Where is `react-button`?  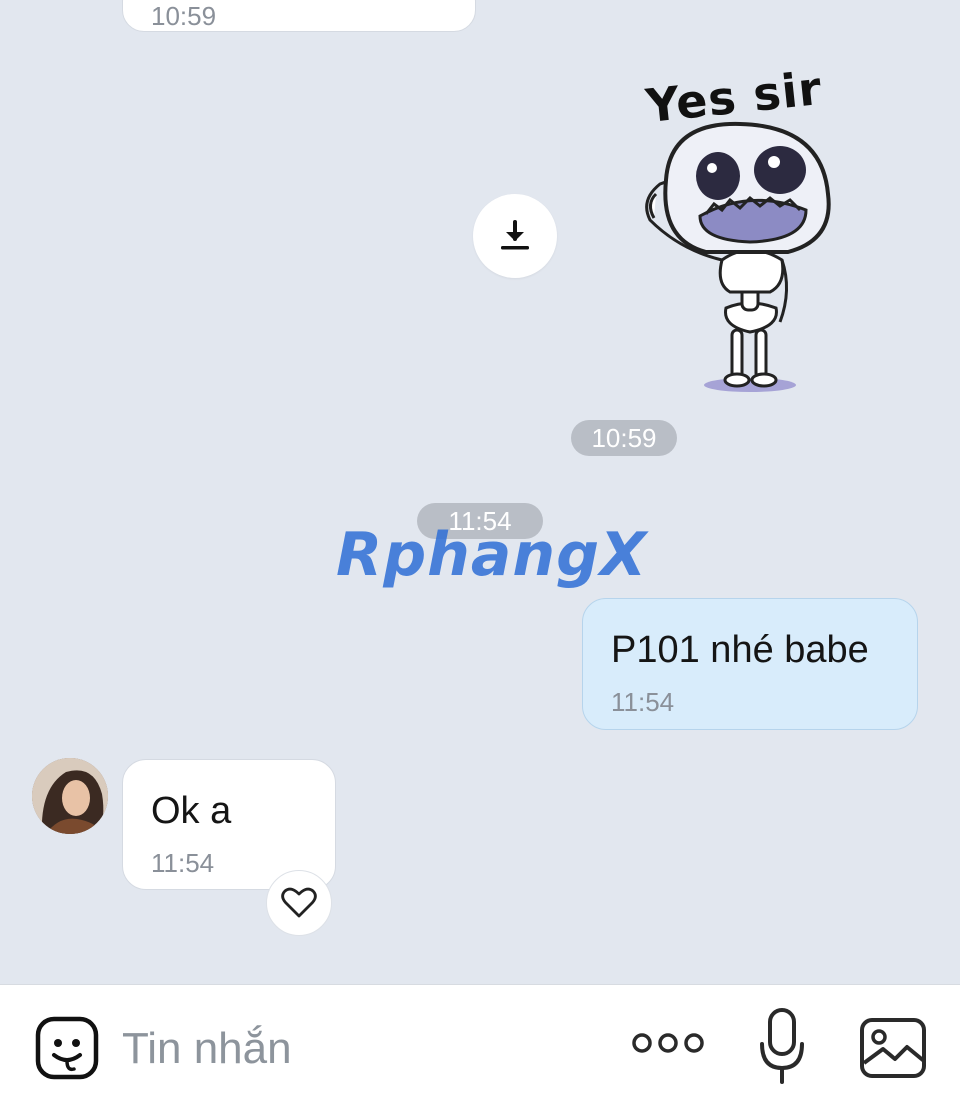 react-button is located at coordinates (299, 903).